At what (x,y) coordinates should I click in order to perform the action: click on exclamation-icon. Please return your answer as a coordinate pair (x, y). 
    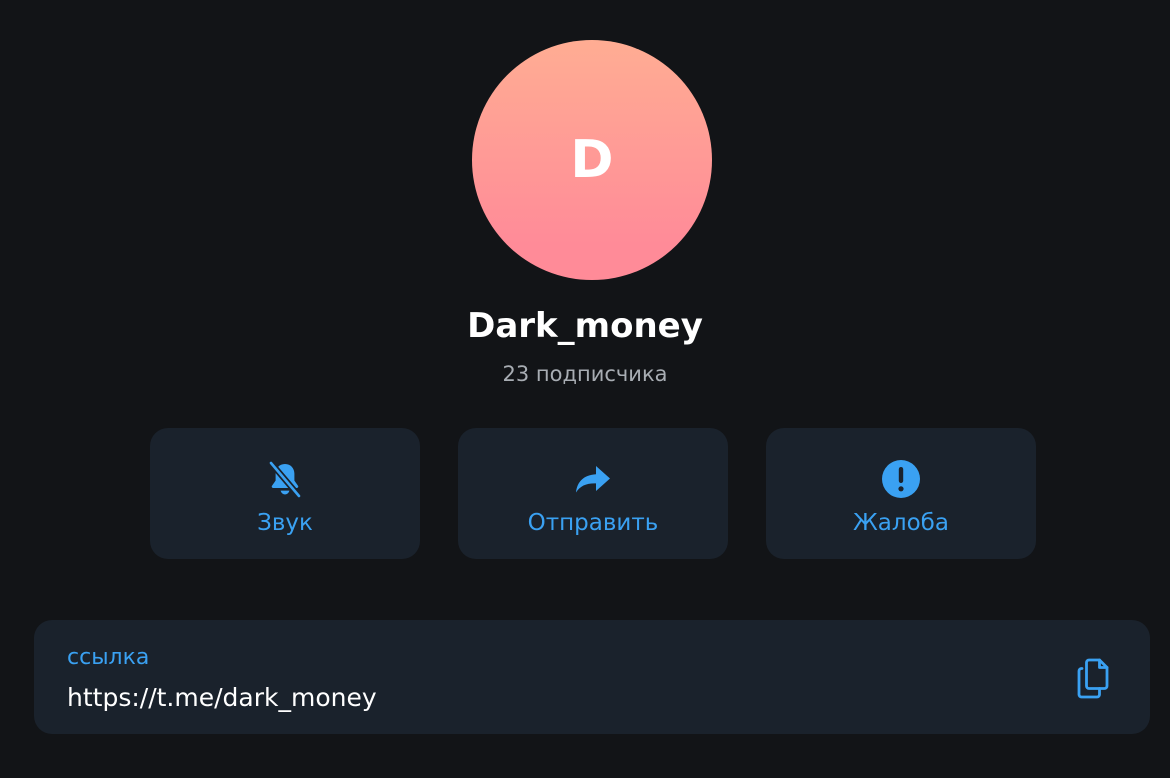
    Looking at the image, I should click on (901, 479).